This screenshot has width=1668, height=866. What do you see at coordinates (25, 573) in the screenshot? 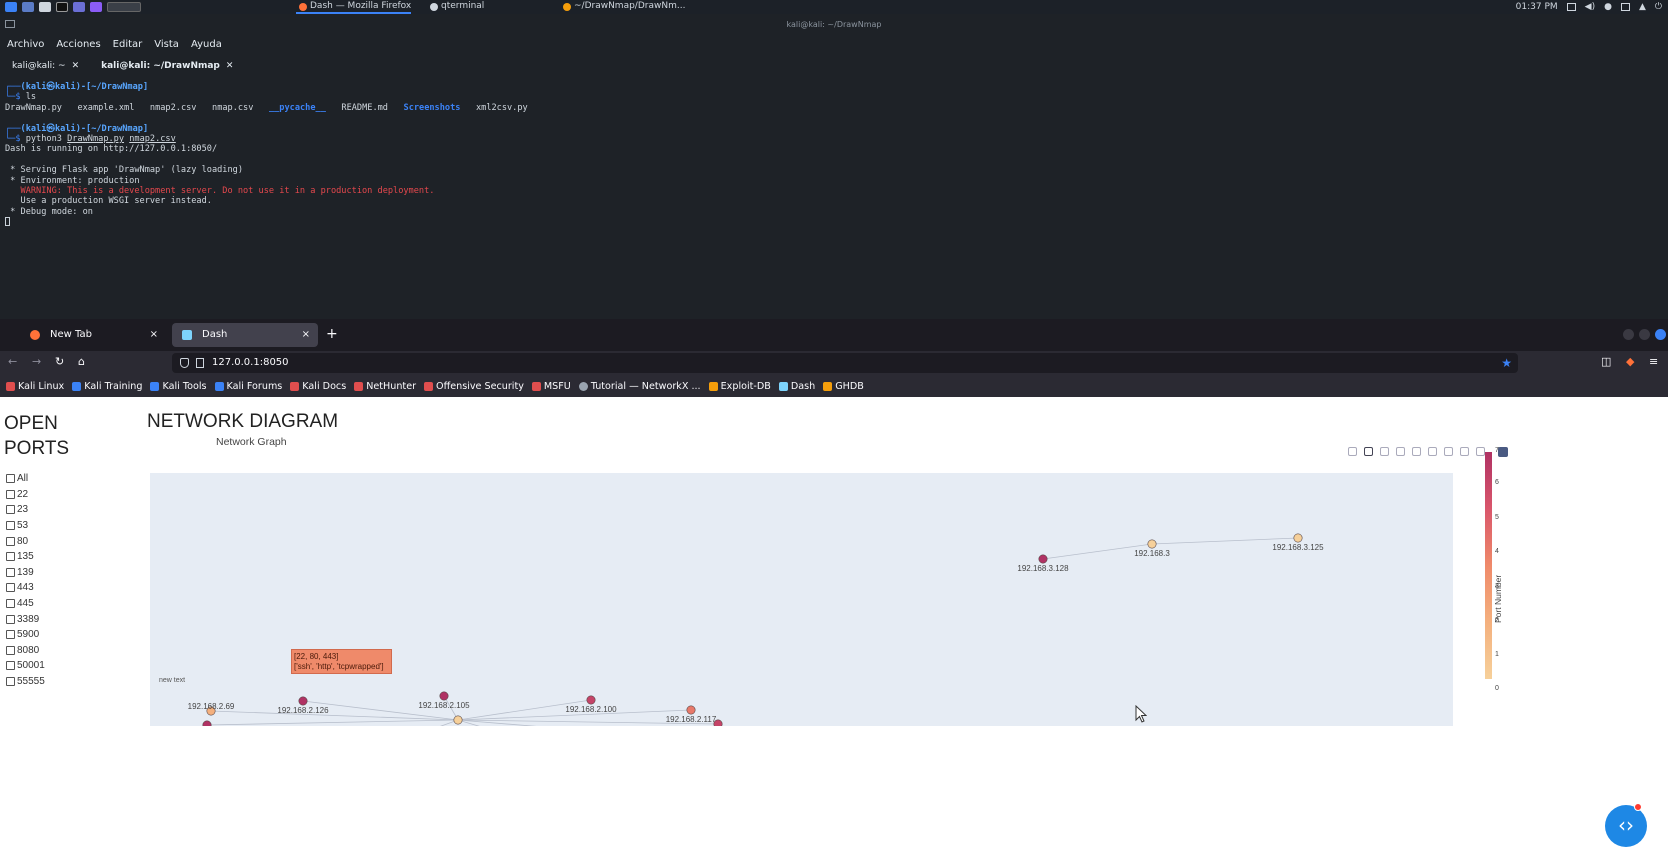
I see `port-option-139: 139` at bounding box center [25, 573].